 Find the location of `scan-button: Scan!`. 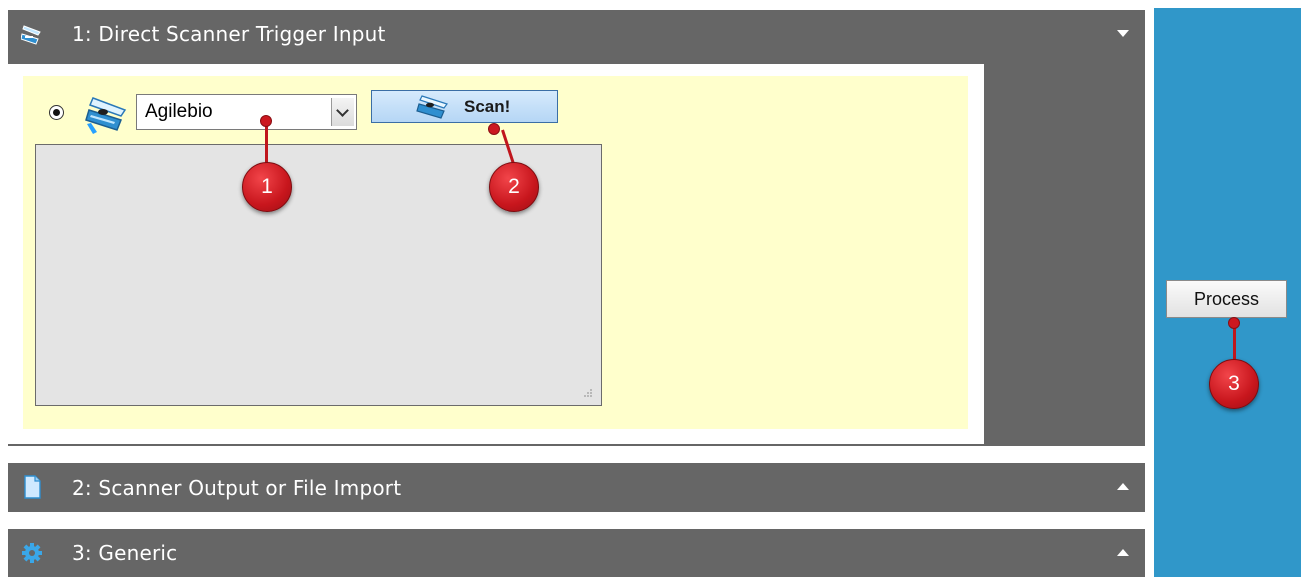

scan-button: Scan! is located at coordinates (464, 106).